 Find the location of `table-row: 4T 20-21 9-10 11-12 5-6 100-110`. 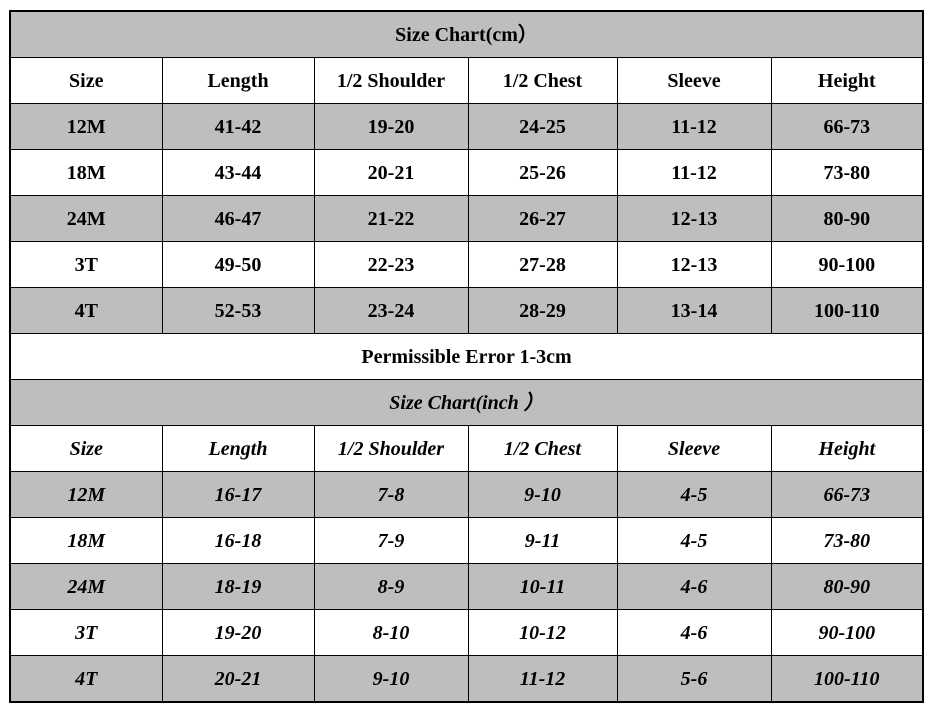

table-row: 4T 20-21 9-10 11-12 5-6 100-110 is located at coordinates (466, 679).